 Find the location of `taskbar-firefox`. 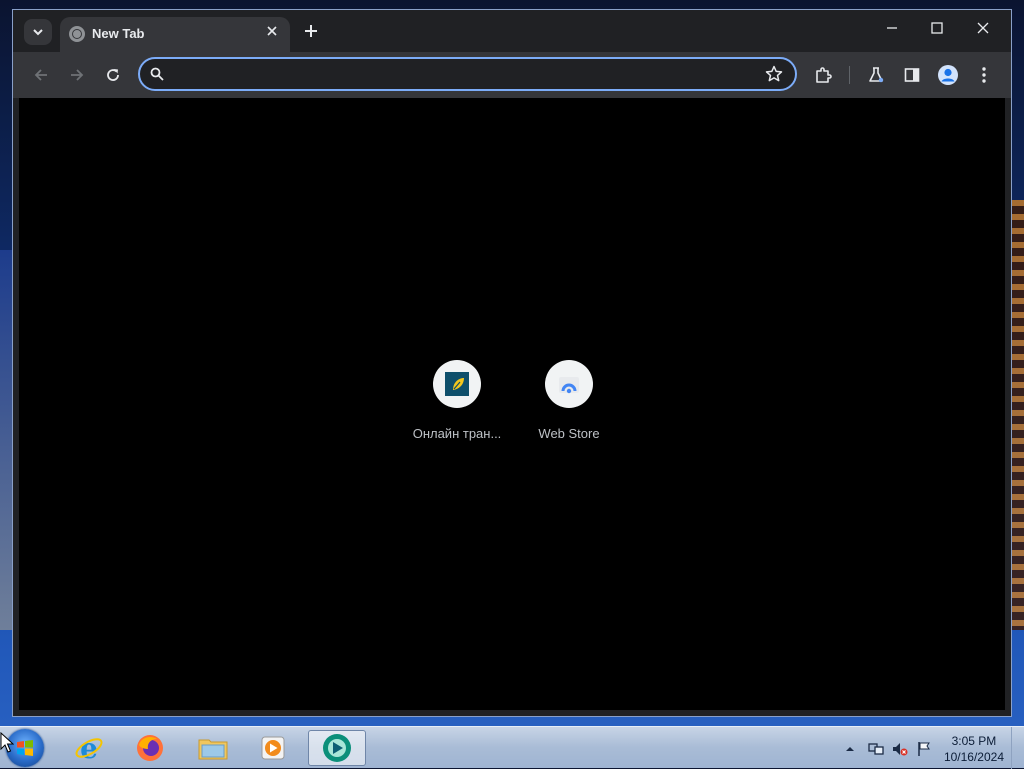

taskbar-firefox is located at coordinates (150, 748).